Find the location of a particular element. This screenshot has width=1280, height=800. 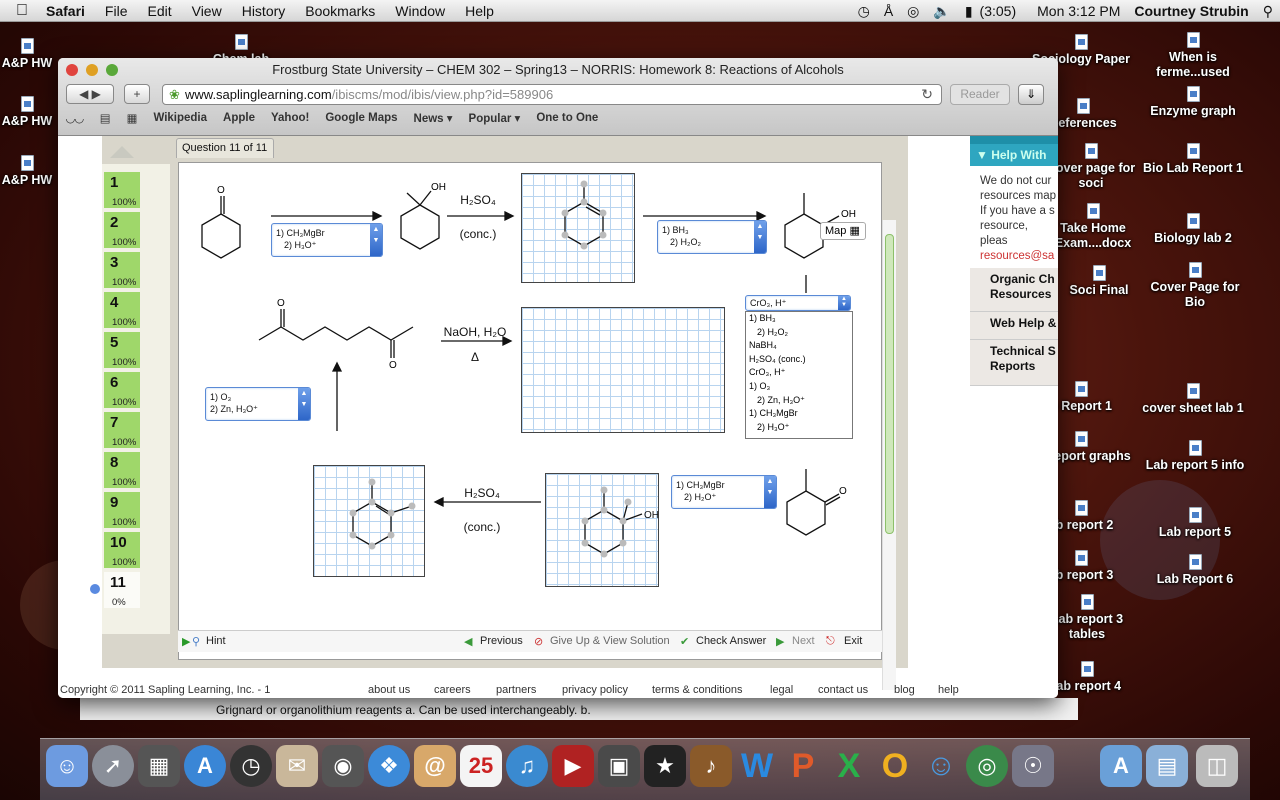

option-item: 1) BH₃ is located at coordinates (799, 319).